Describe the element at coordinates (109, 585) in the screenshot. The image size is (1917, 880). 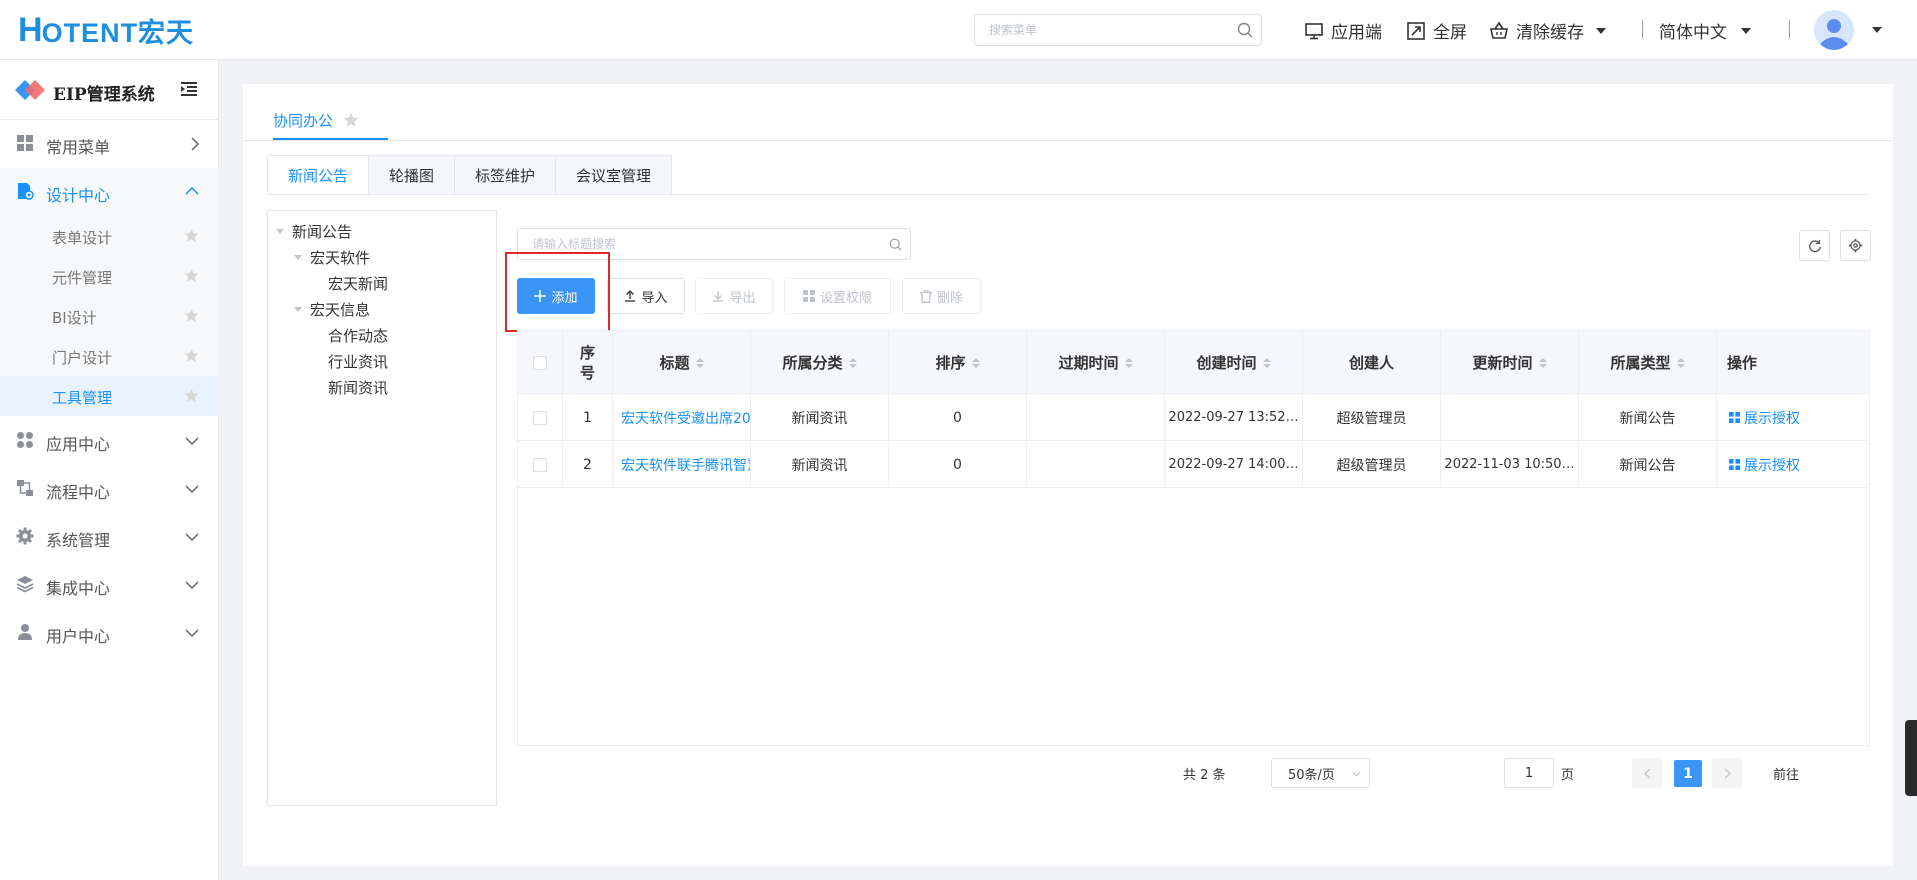
I see `menu-integration-center: 集成中心` at that location.